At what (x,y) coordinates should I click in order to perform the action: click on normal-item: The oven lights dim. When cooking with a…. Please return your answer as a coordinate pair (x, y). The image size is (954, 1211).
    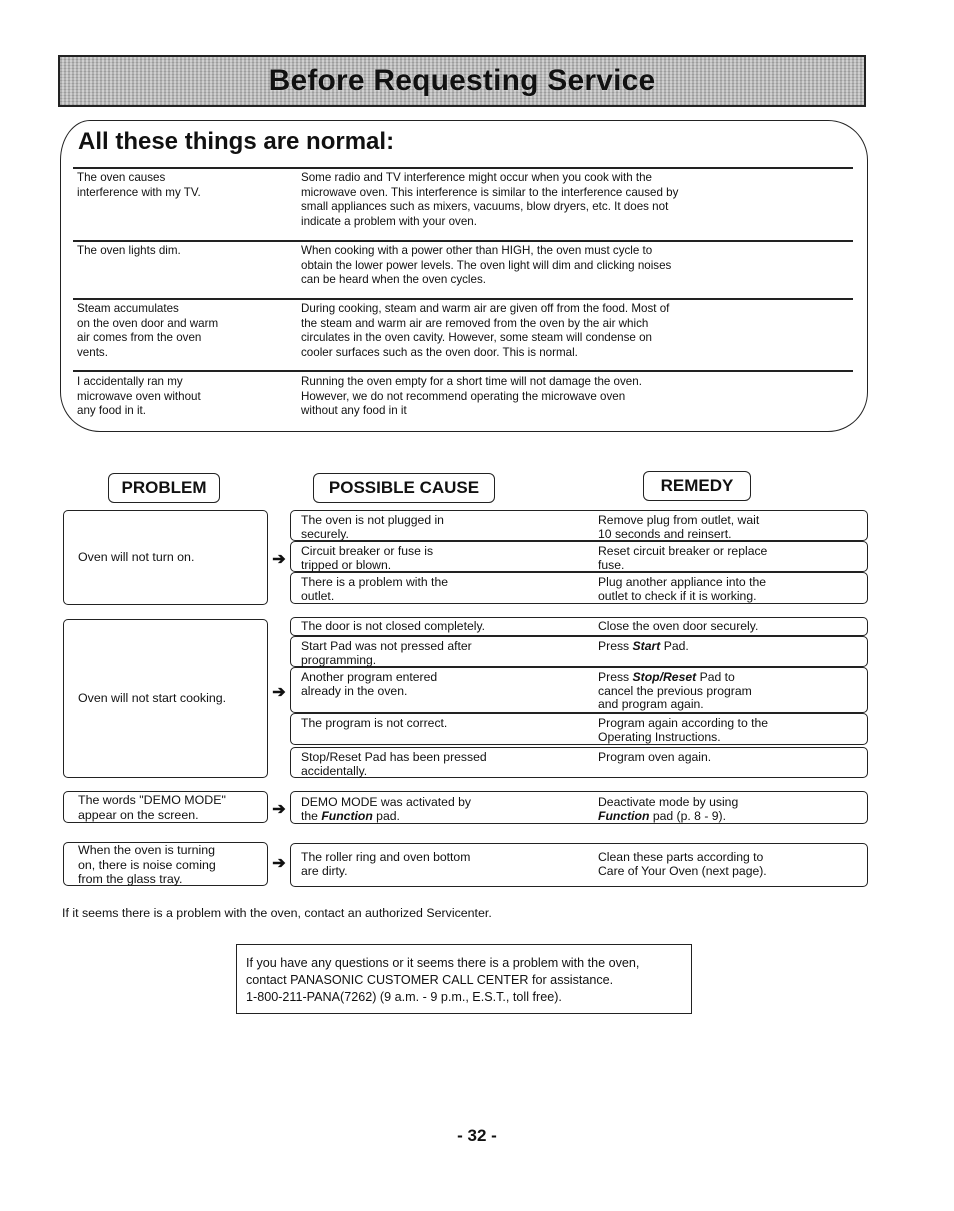
    Looking at the image, I should click on (462, 266).